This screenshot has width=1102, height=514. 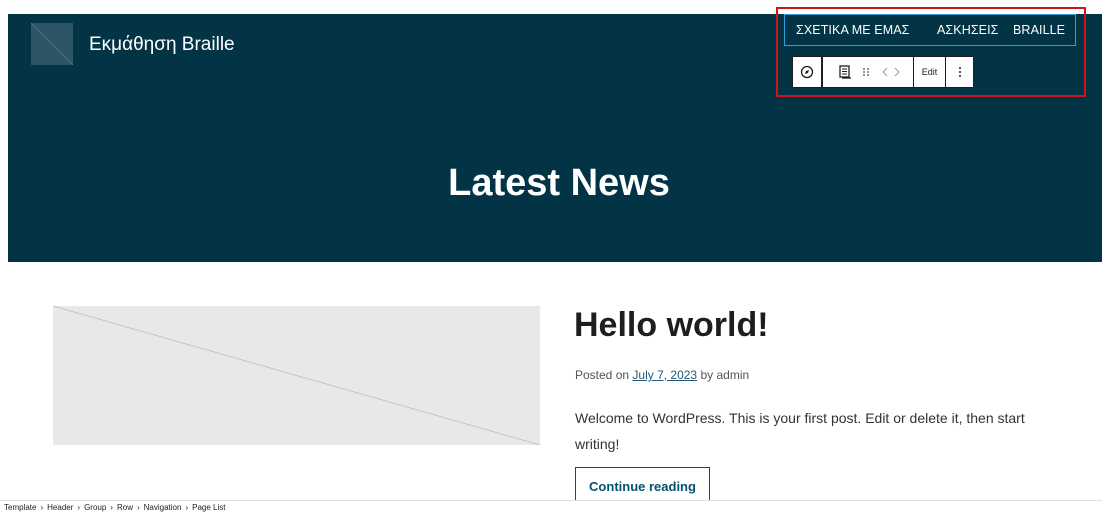 I want to click on block-toolbar: Edit, so click(x=898, y=72).